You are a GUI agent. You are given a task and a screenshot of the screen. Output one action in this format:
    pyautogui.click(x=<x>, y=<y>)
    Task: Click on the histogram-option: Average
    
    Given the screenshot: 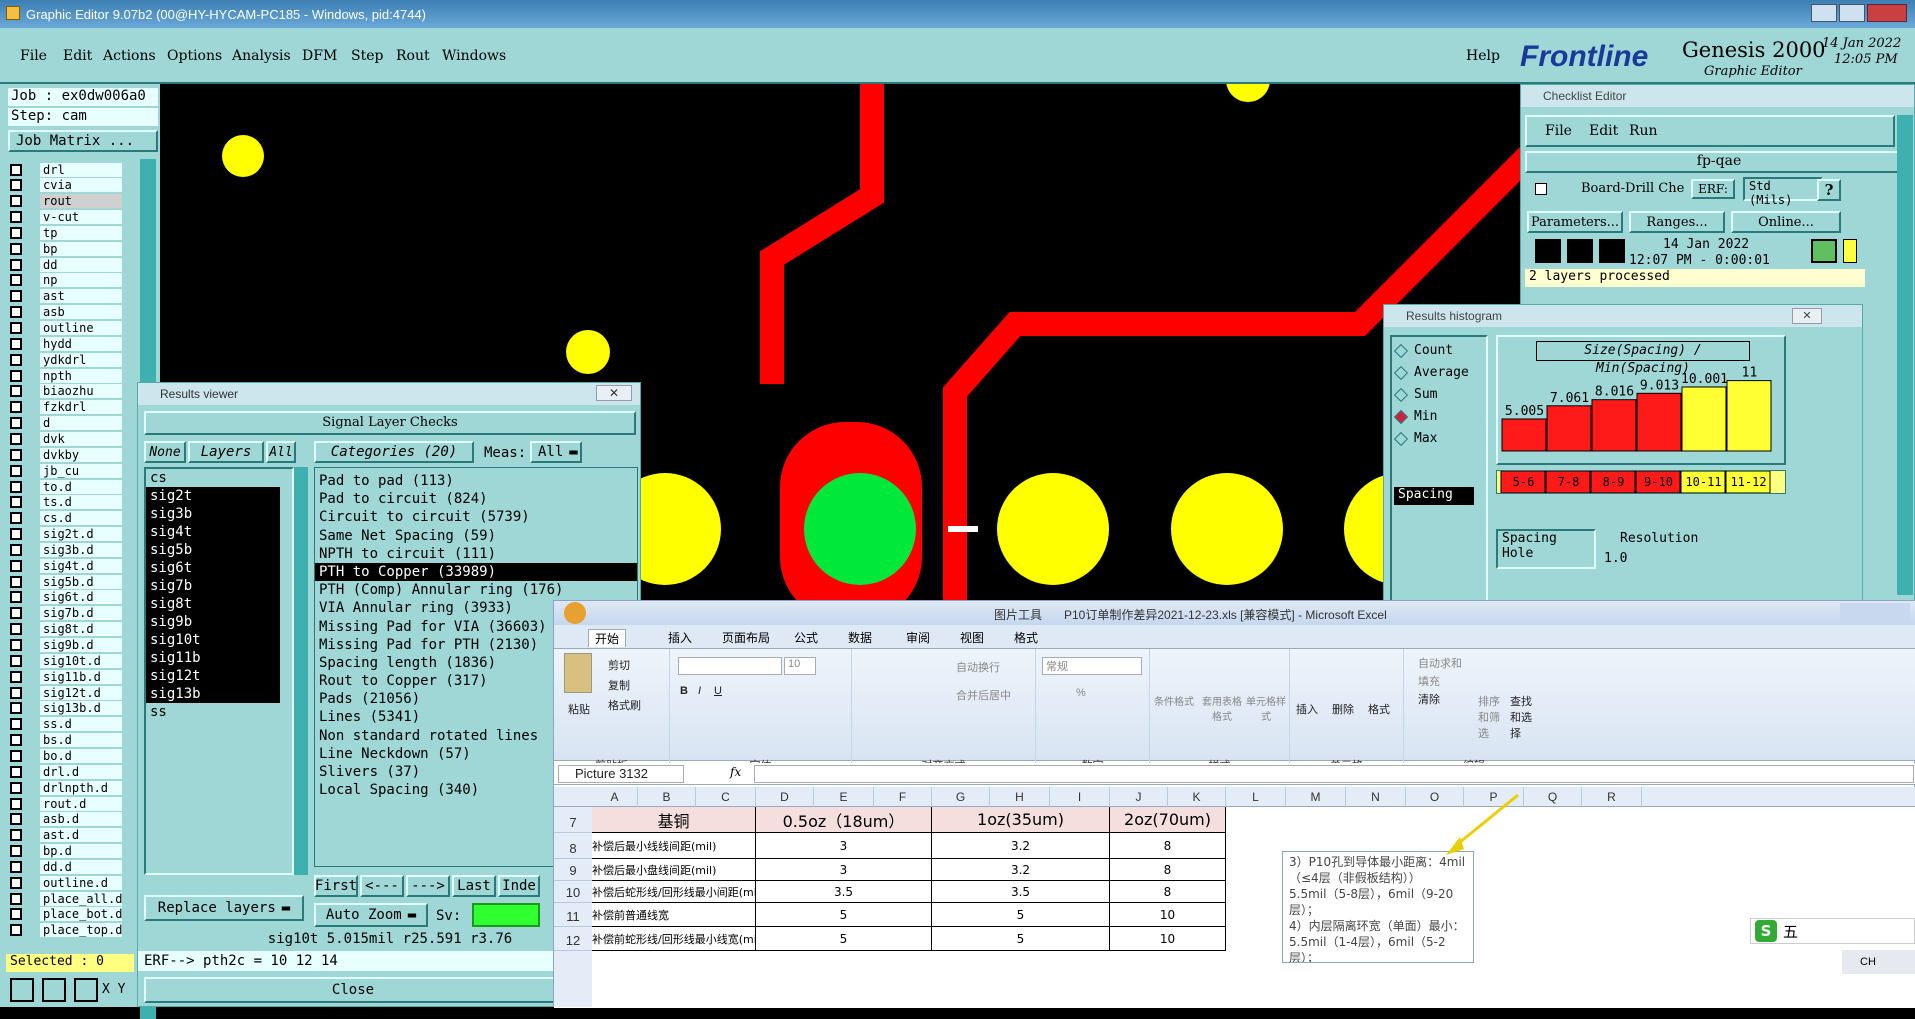 What is the action you would take?
    pyautogui.click(x=1431, y=372)
    